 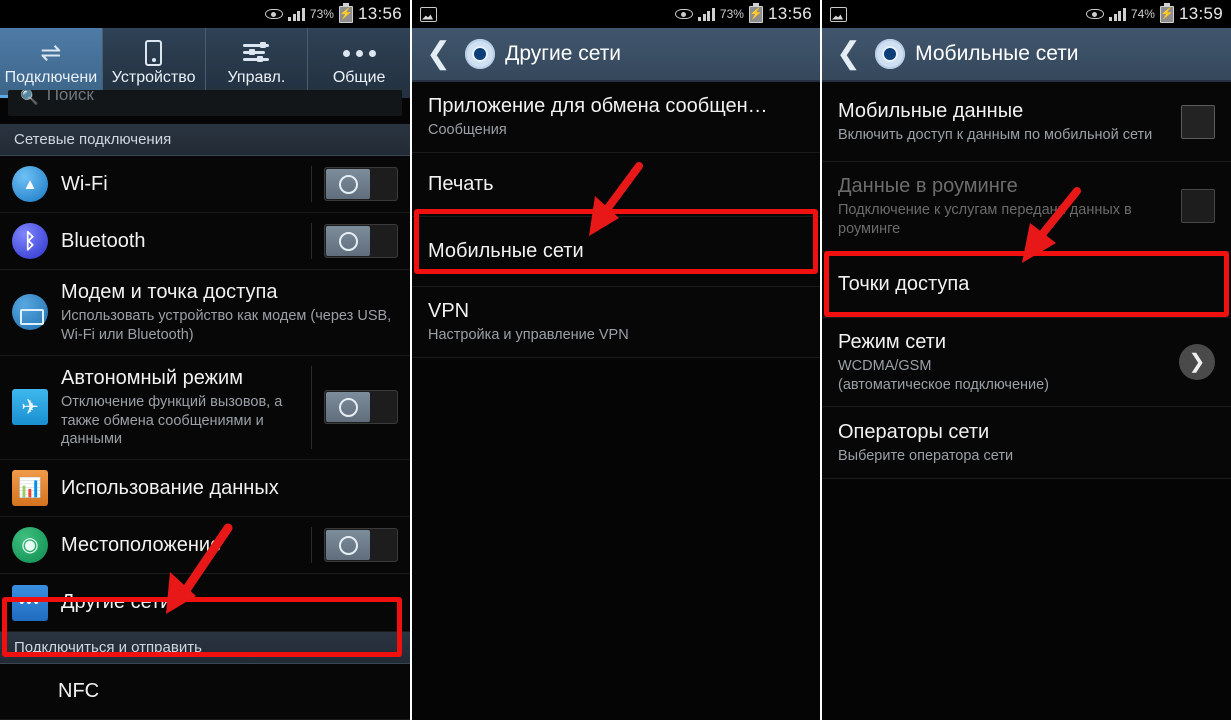 I want to click on row-nfc: NFC, so click(x=205, y=692).